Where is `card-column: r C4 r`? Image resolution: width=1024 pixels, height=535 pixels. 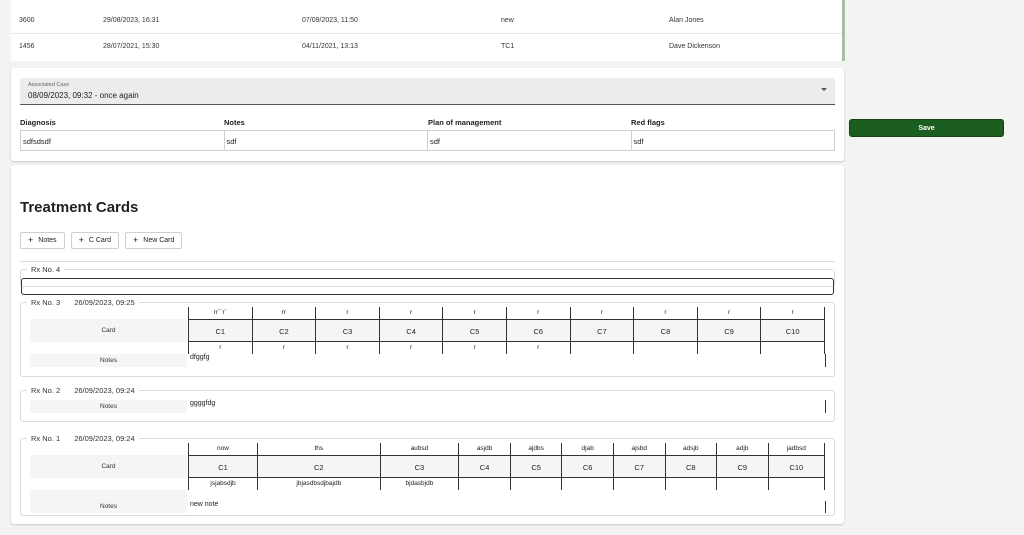 card-column: r C4 r is located at coordinates (410, 330).